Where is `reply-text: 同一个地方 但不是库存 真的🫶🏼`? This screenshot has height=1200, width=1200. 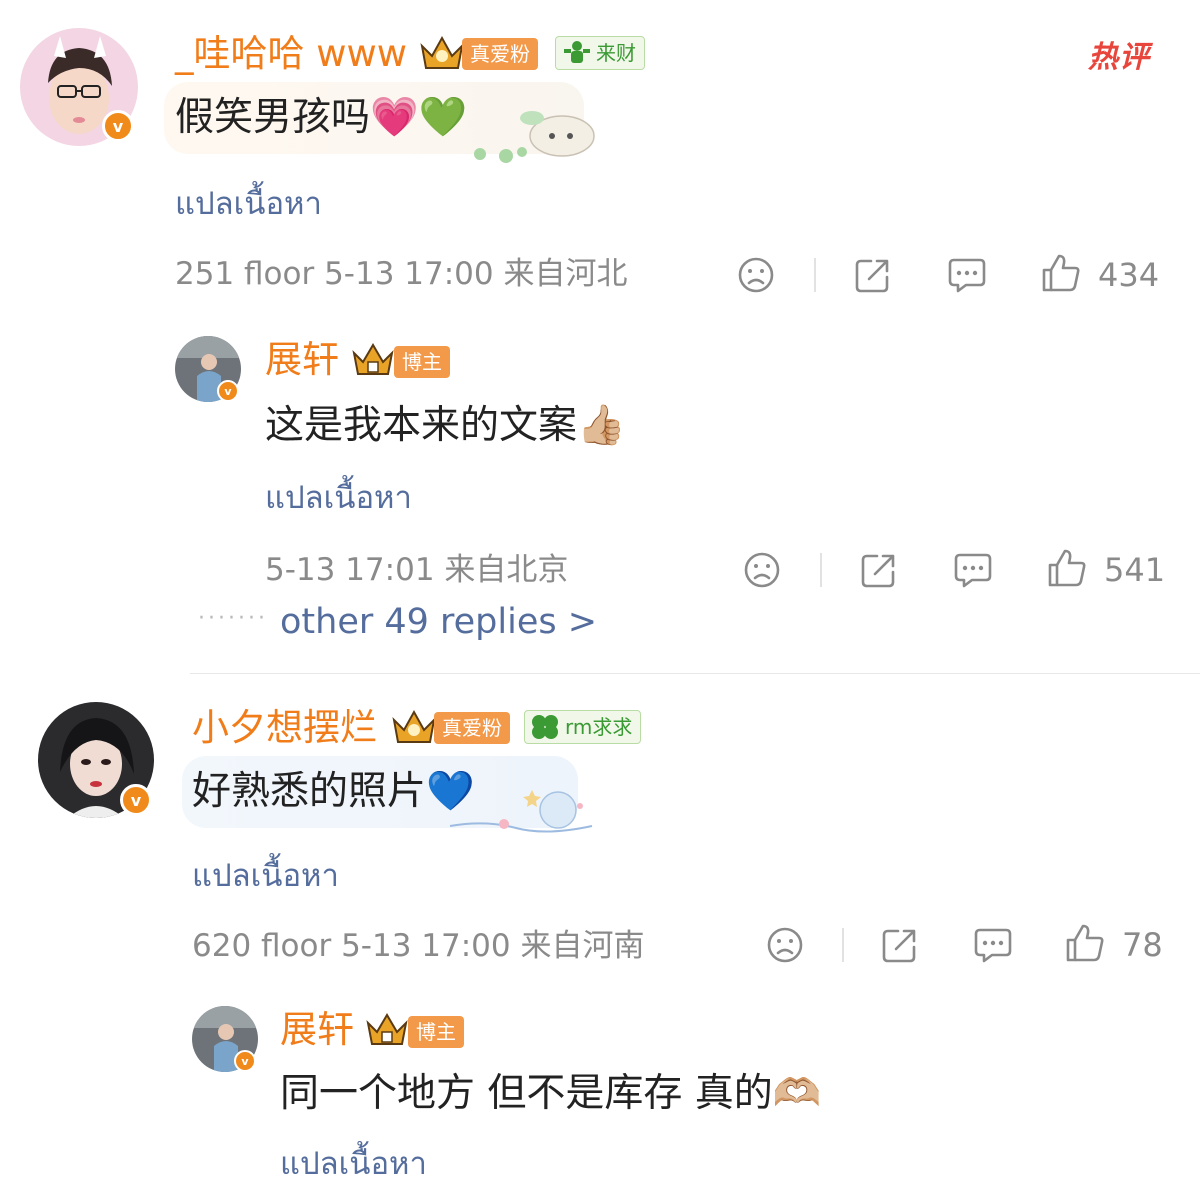 reply-text: 同一个地方 但不是库存 真的🫶🏼 is located at coordinates (551, 1093).